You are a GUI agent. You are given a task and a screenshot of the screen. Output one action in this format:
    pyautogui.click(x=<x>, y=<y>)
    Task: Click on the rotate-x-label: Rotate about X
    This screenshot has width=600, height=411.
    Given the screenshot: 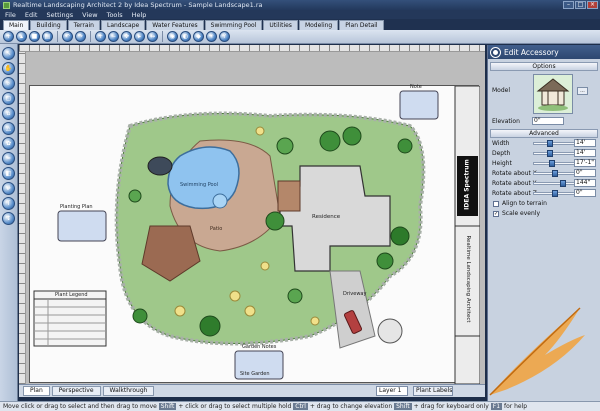 What is the action you would take?
    pyautogui.click(x=514, y=173)
    